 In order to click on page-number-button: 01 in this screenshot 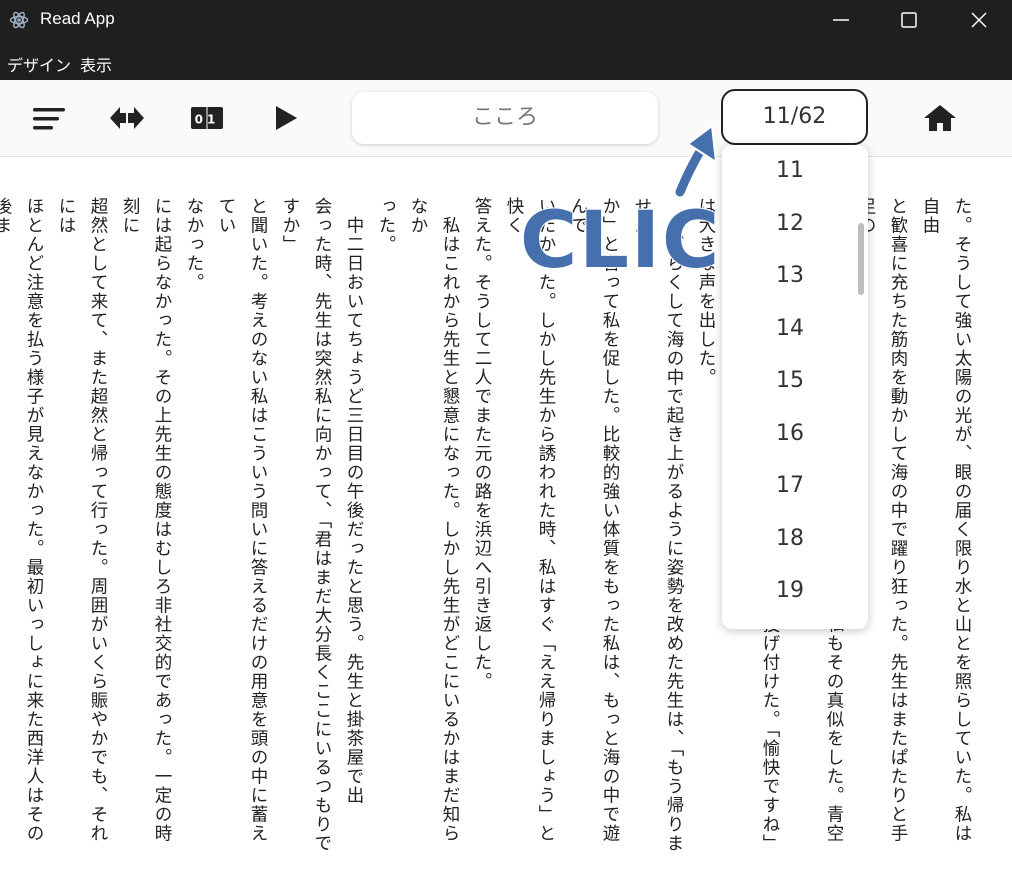, I will do `click(207, 118)`.